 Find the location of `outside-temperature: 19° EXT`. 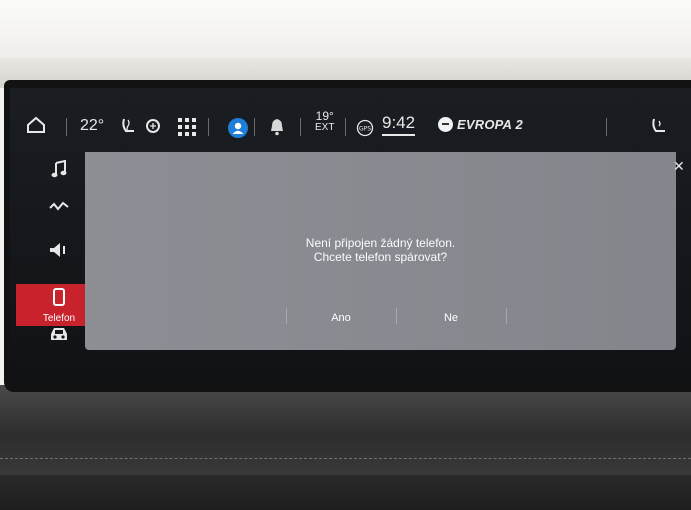

outside-temperature: 19° EXT is located at coordinates (325, 121).